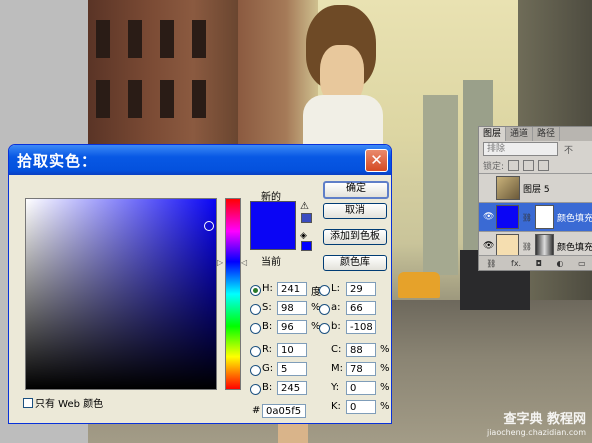 The height and width of the screenshot is (443, 592). What do you see at coordinates (292, 308) in the screenshot?
I see `saturation-field: 98` at bounding box center [292, 308].